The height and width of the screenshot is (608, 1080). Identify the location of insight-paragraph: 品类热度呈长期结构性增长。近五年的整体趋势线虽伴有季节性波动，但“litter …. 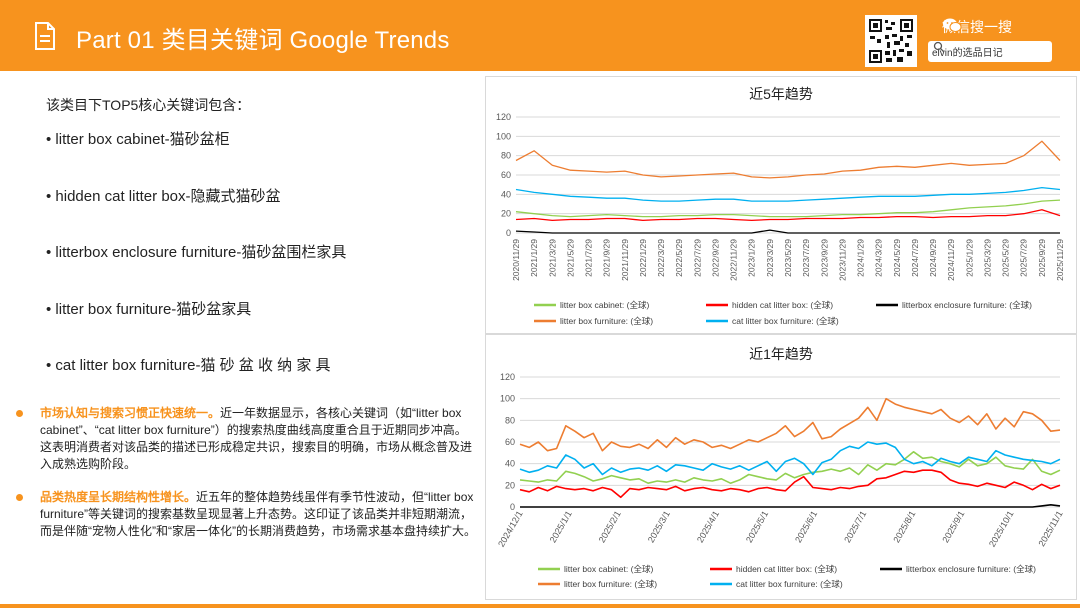
(246, 514).